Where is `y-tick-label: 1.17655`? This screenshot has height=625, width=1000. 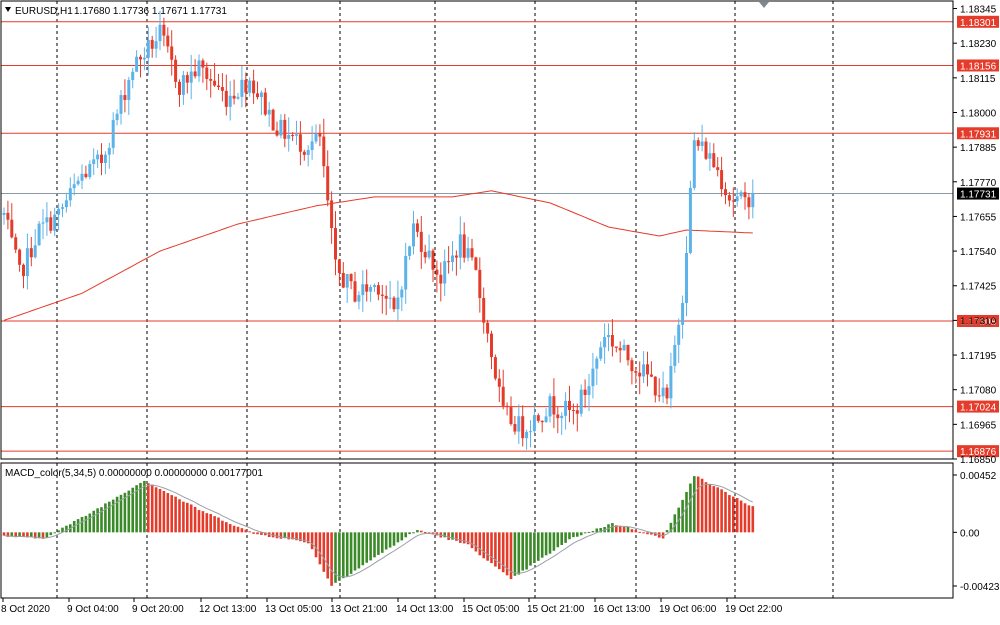
y-tick-label: 1.17655 is located at coordinates (978, 217).